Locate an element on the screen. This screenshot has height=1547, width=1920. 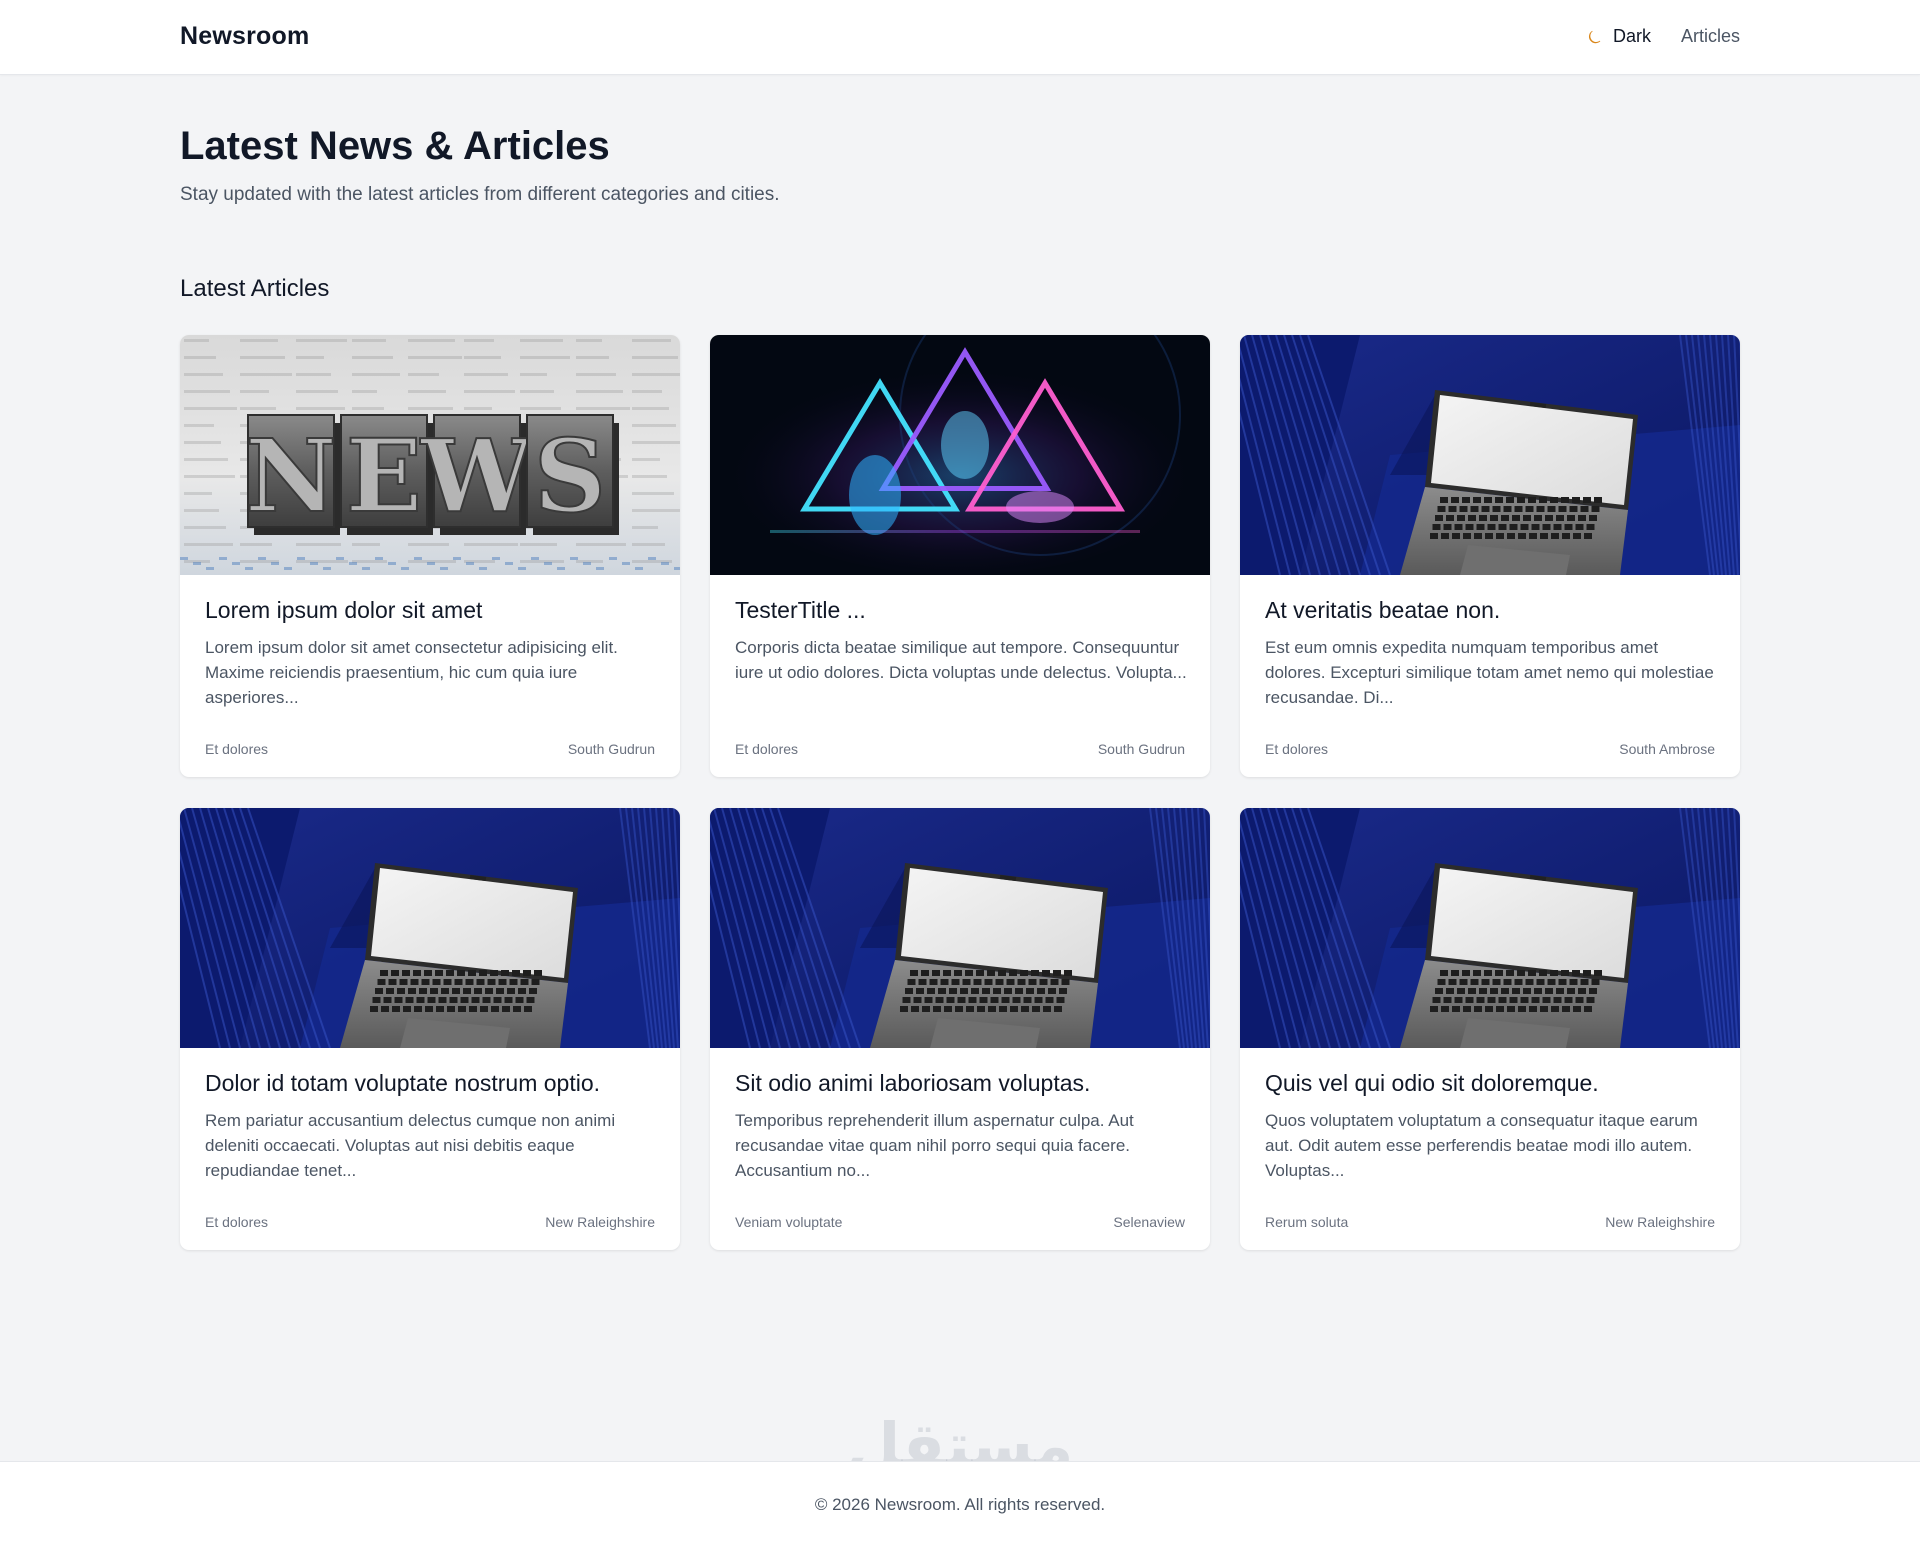
article-title: Quis vel qui odio sit doloremque. is located at coordinates (1490, 1083).